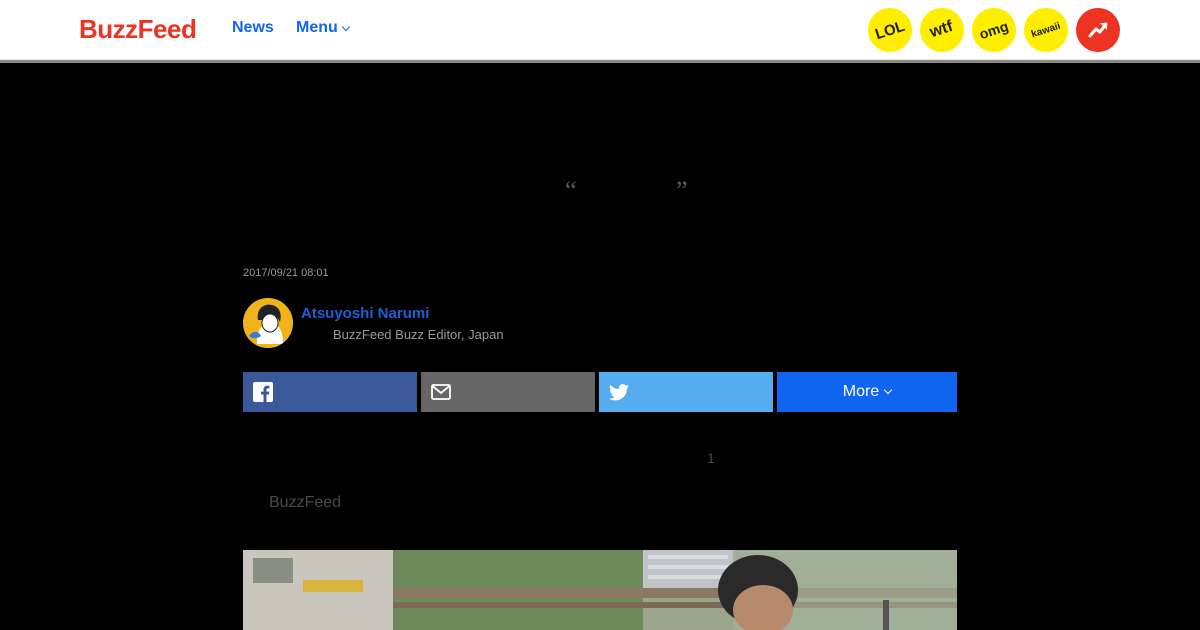 The width and height of the screenshot is (1200, 630). Describe the element at coordinates (600, 30) in the screenshot. I see `site-header: BuzzFeed News Menu LOL wtf omg kawaii` at that location.